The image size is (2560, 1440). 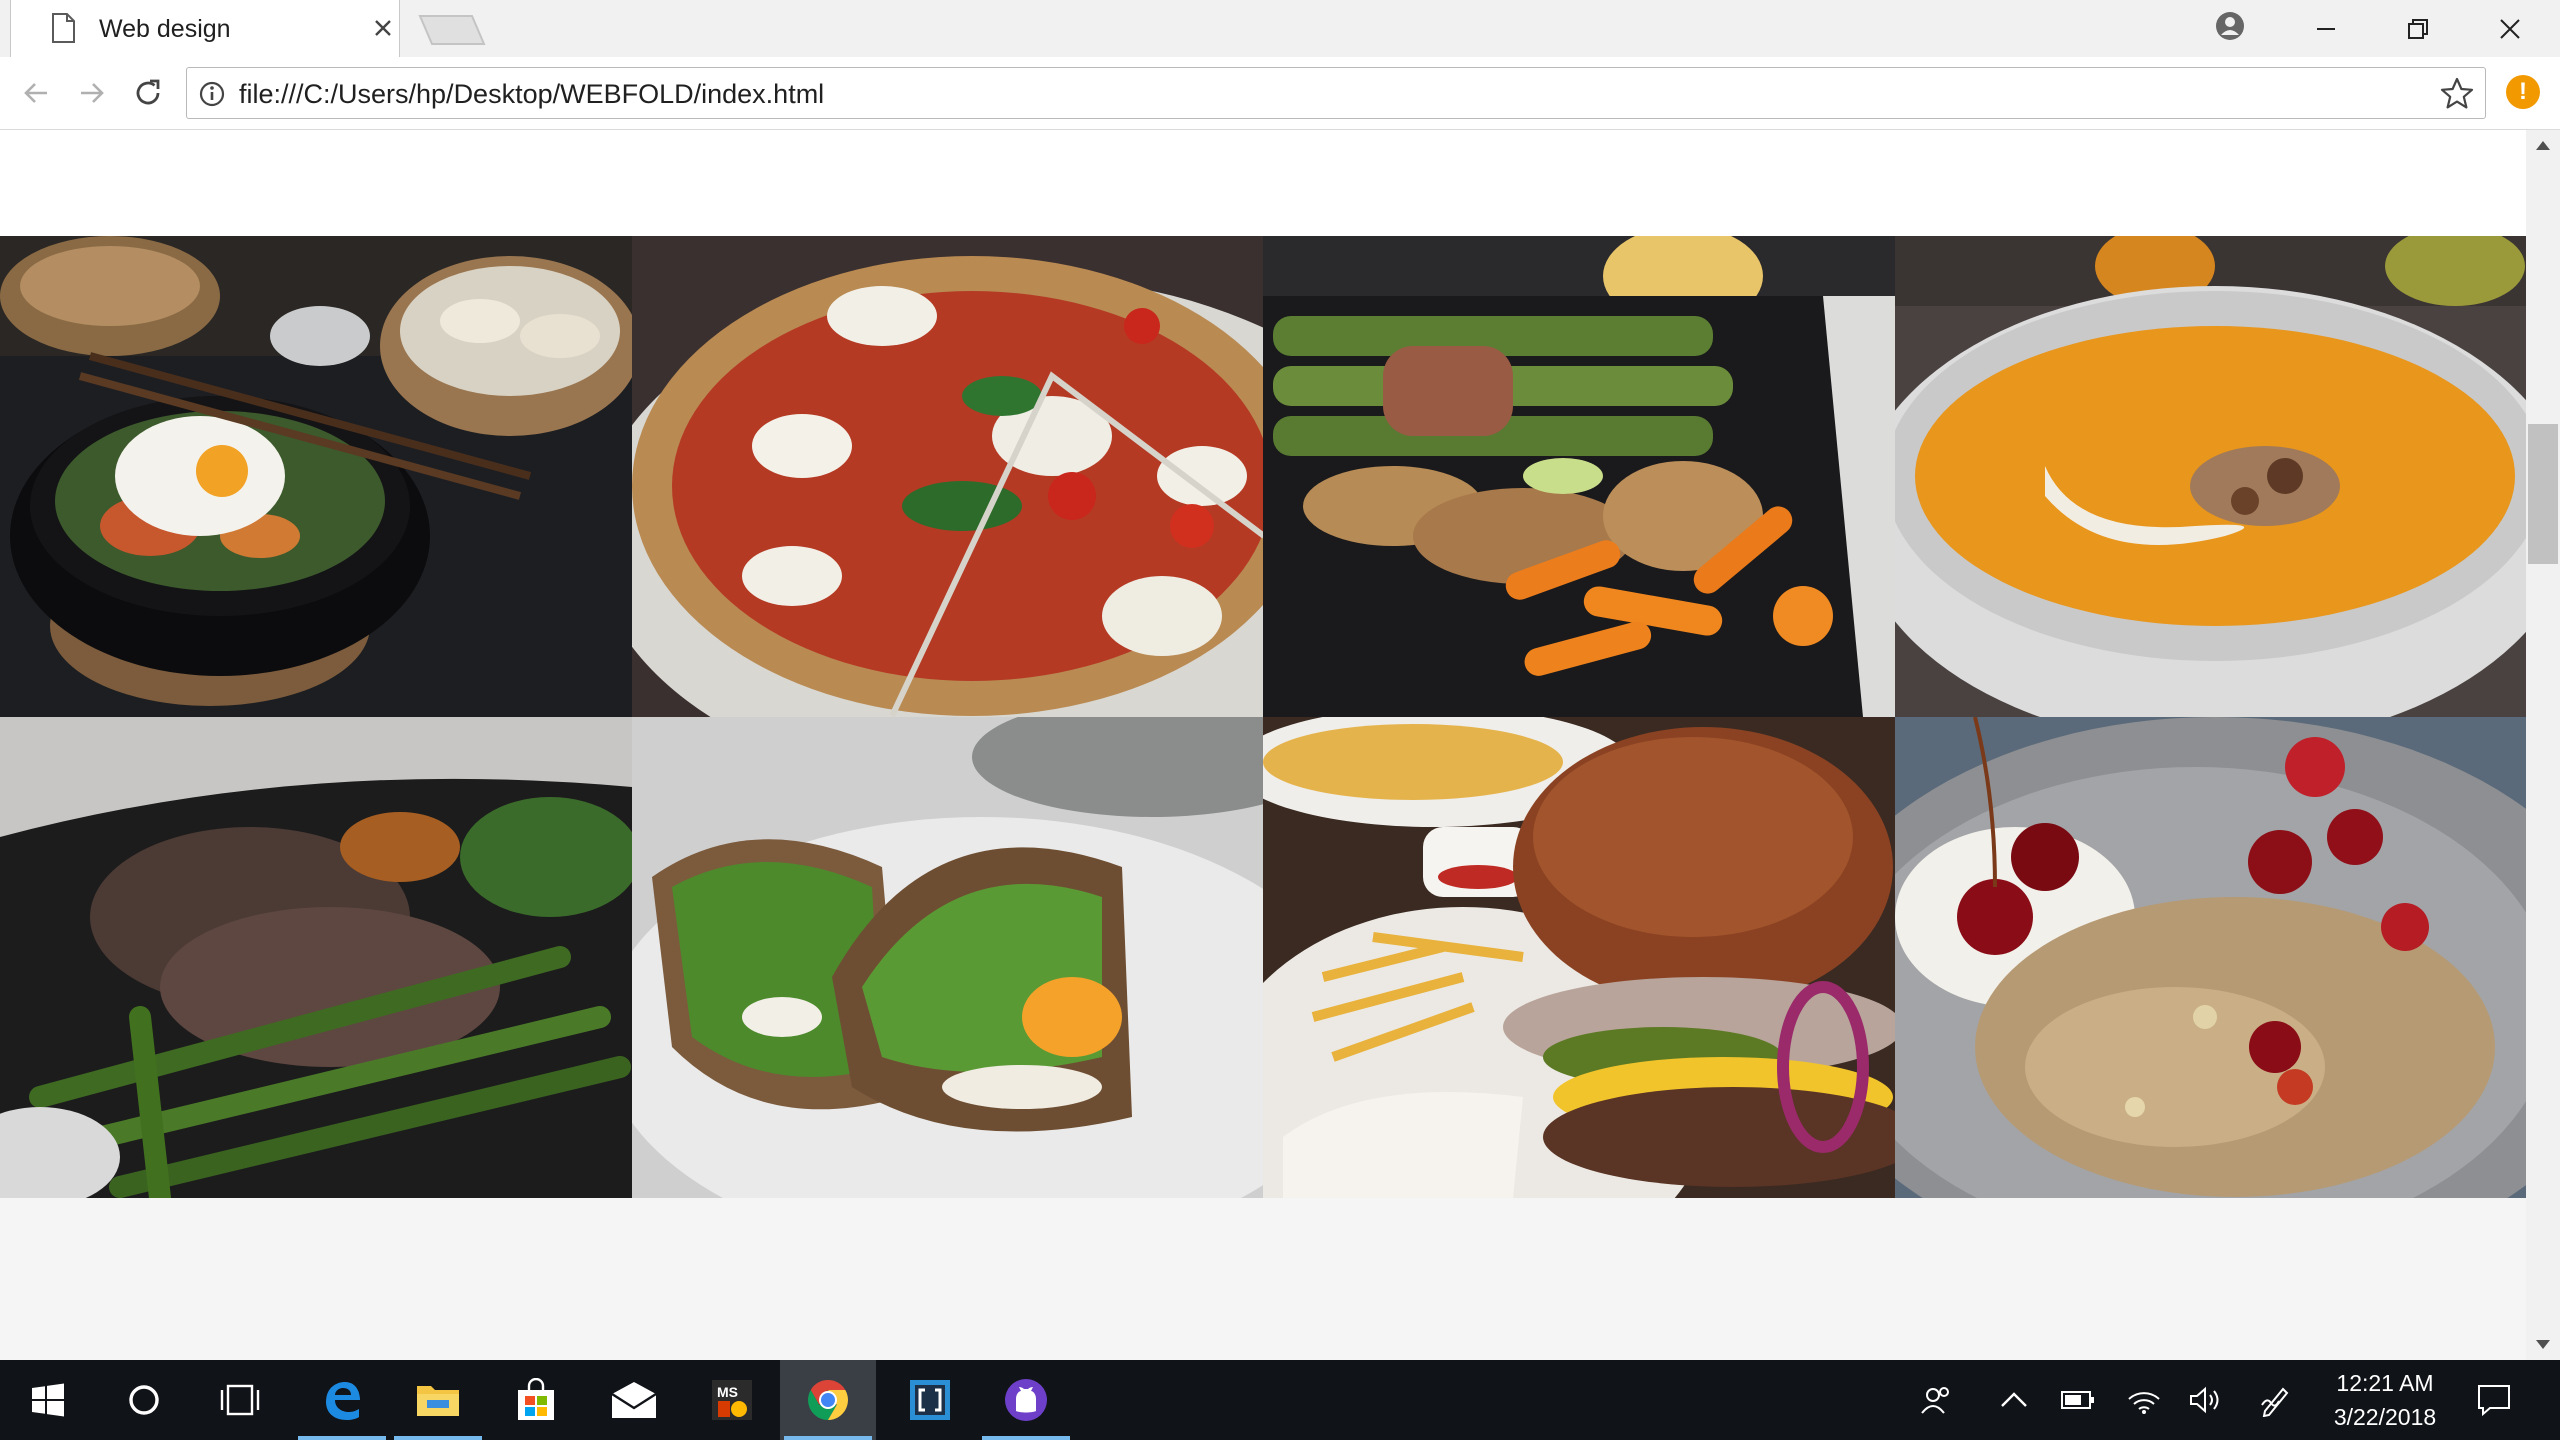 What do you see at coordinates (2543, 745) in the screenshot?
I see `page-scrollbar` at bounding box center [2543, 745].